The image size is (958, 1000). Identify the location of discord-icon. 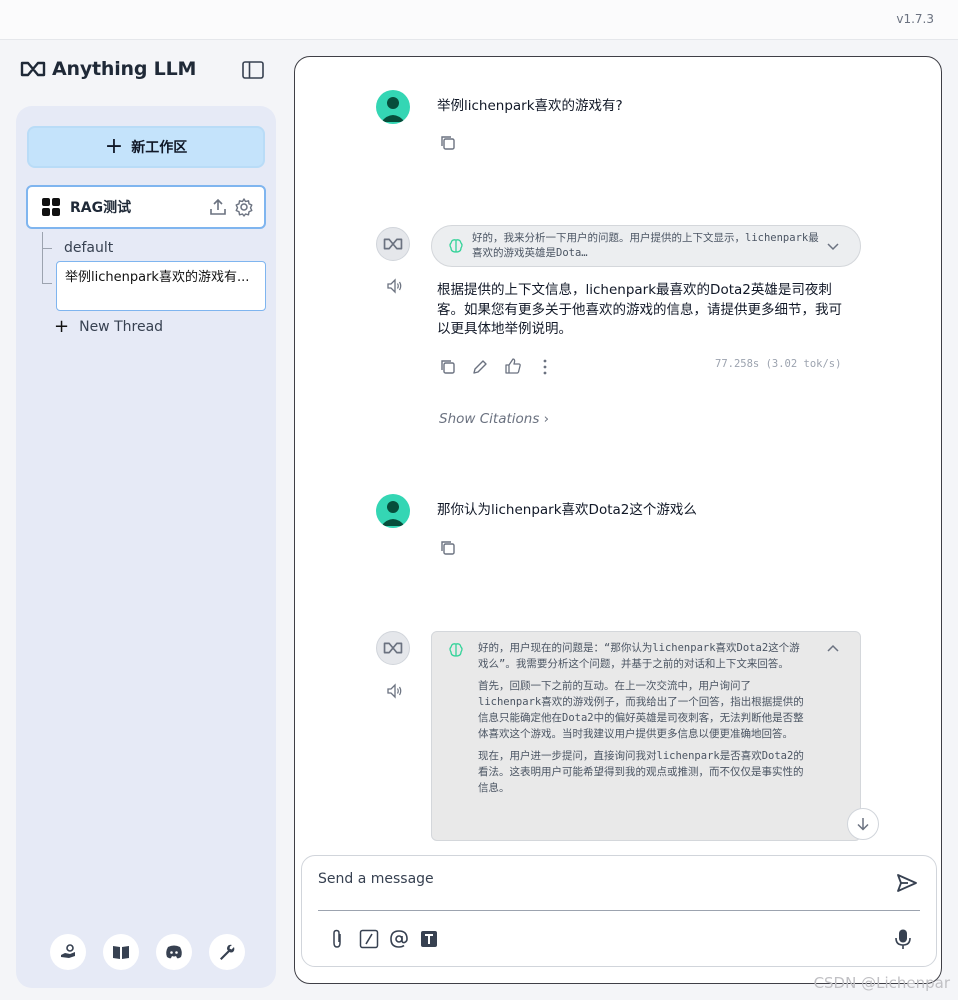
(174, 952).